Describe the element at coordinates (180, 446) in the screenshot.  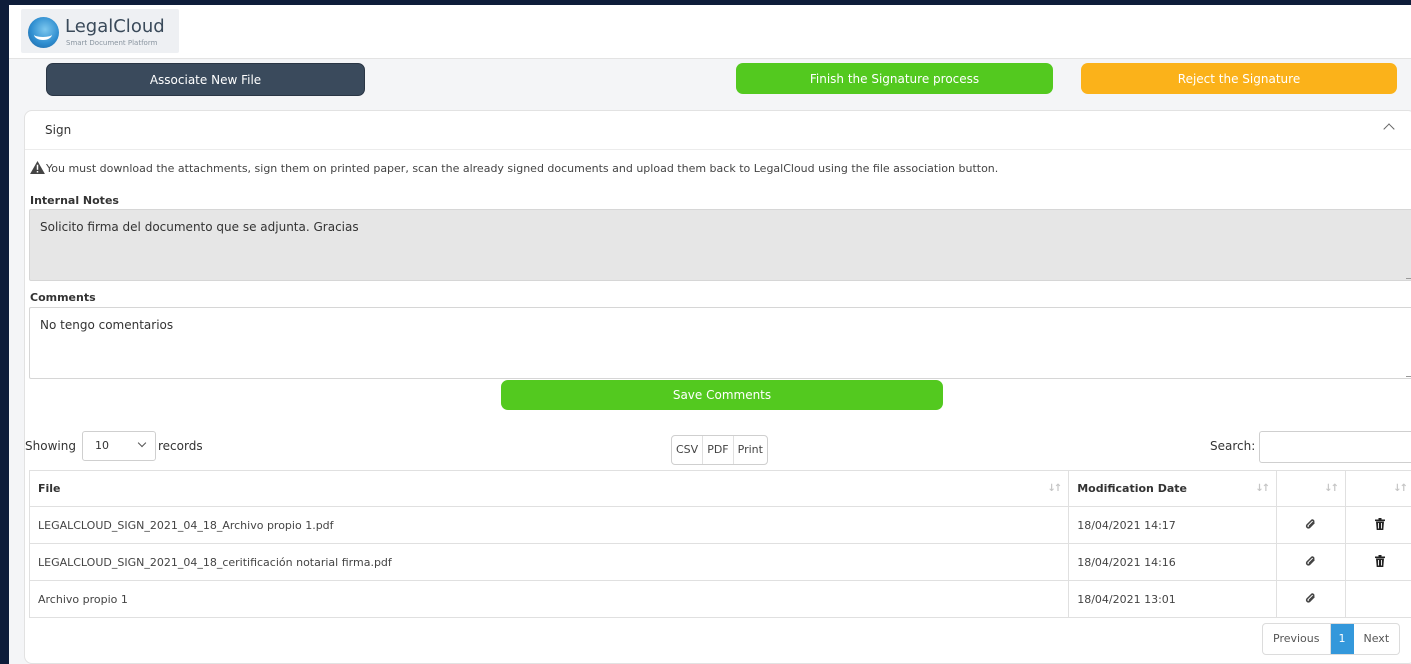
I see `records-label: records` at that location.